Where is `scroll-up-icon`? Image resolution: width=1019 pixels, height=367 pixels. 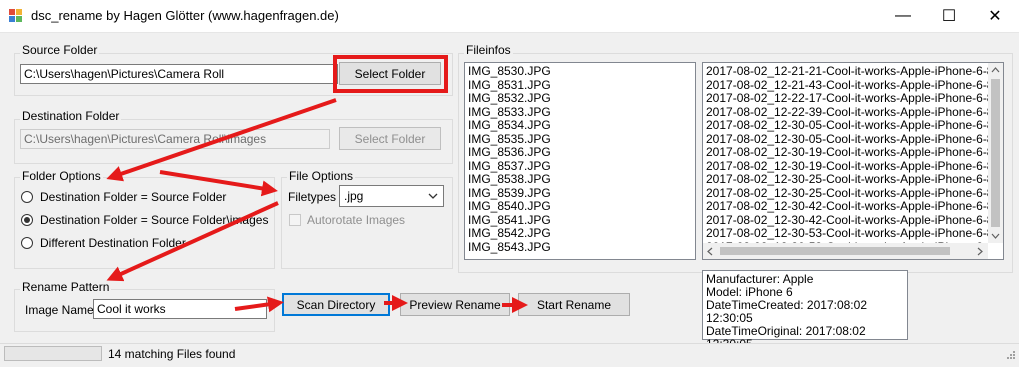 scroll-up-icon is located at coordinates (995, 70).